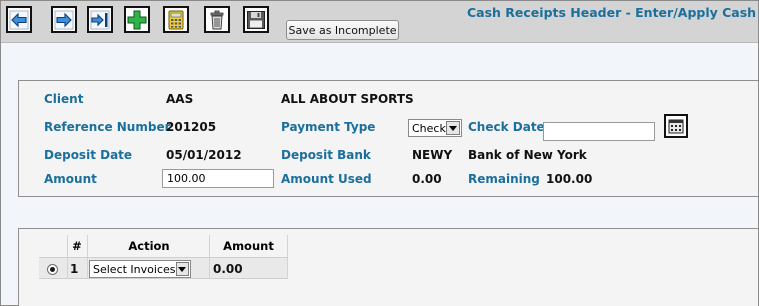  What do you see at coordinates (77, 245) in the screenshot?
I see `column-header-number: #` at bounding box center [77, 245].